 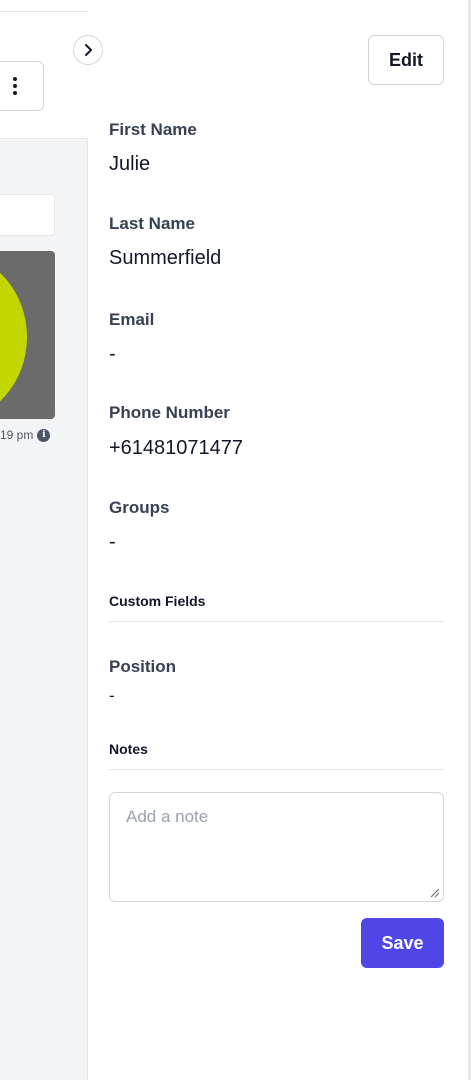 I want to click on edit-button: Edit, so click(x=406, y=60).